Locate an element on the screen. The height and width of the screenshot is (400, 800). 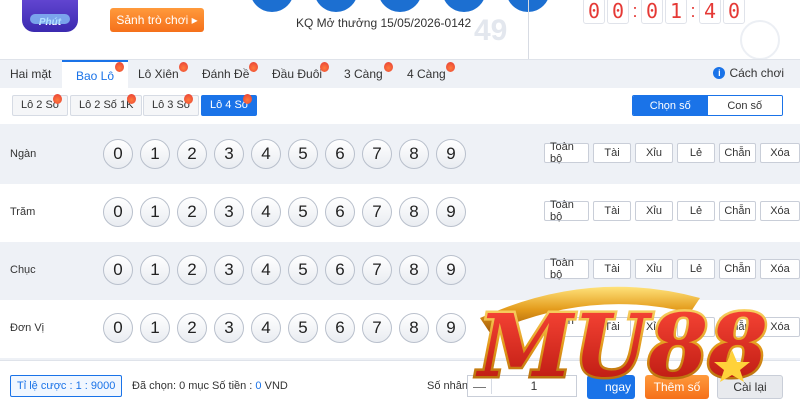
choose-number-button: Chọn số is located at coordinates (670, 105).